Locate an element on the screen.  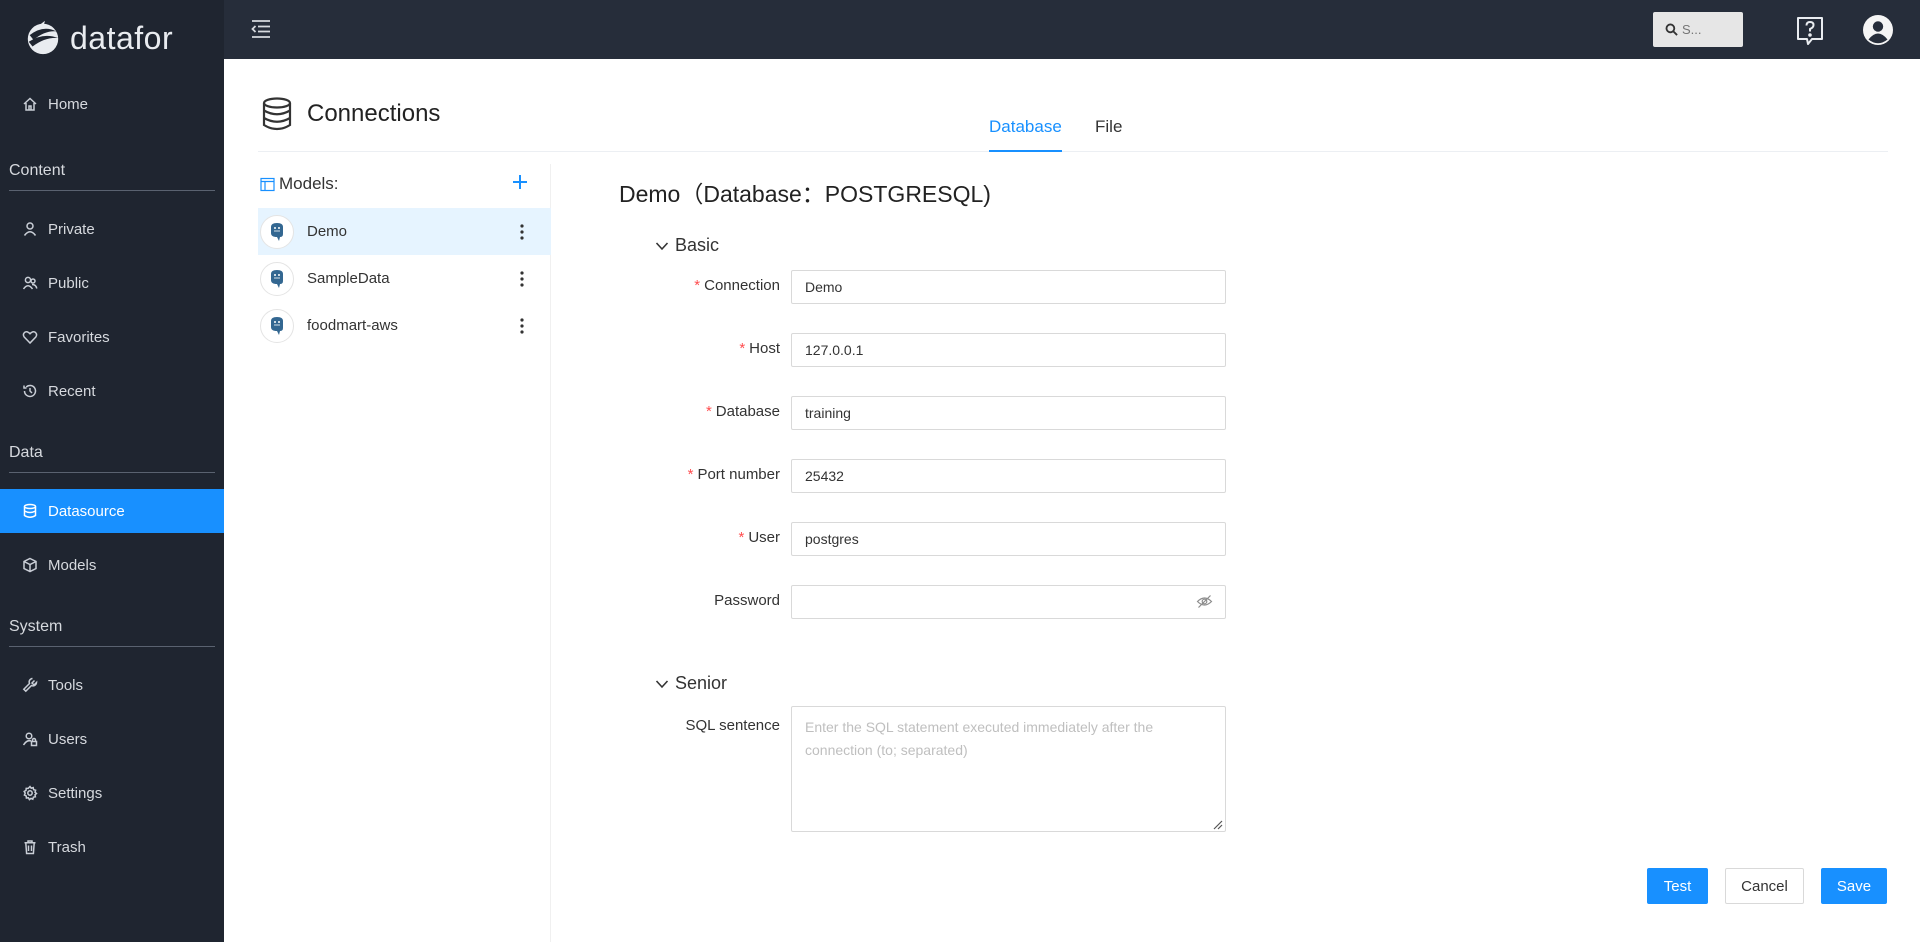
port-field is located at coordinates (1008, 476).